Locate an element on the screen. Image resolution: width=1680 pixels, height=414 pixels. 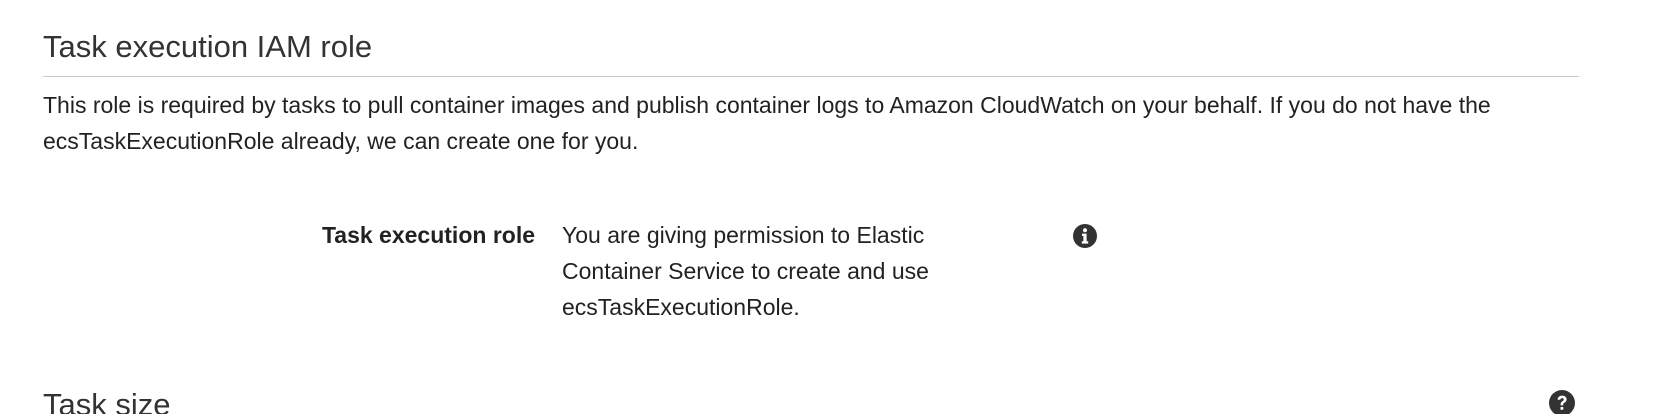
section-divider is located at coordinates (811, 76).